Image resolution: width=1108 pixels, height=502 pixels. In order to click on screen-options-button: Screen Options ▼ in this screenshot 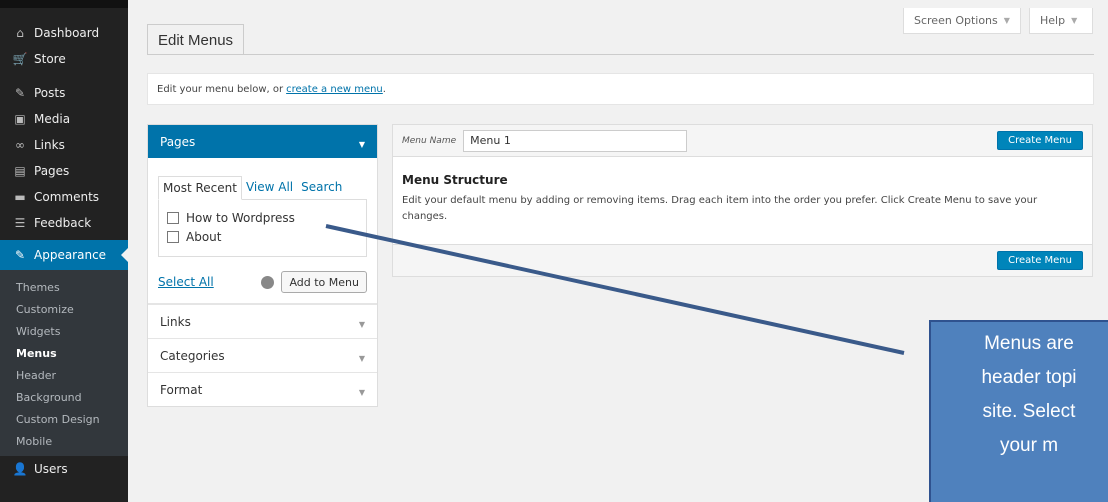, I will do `click(962, 21)`.